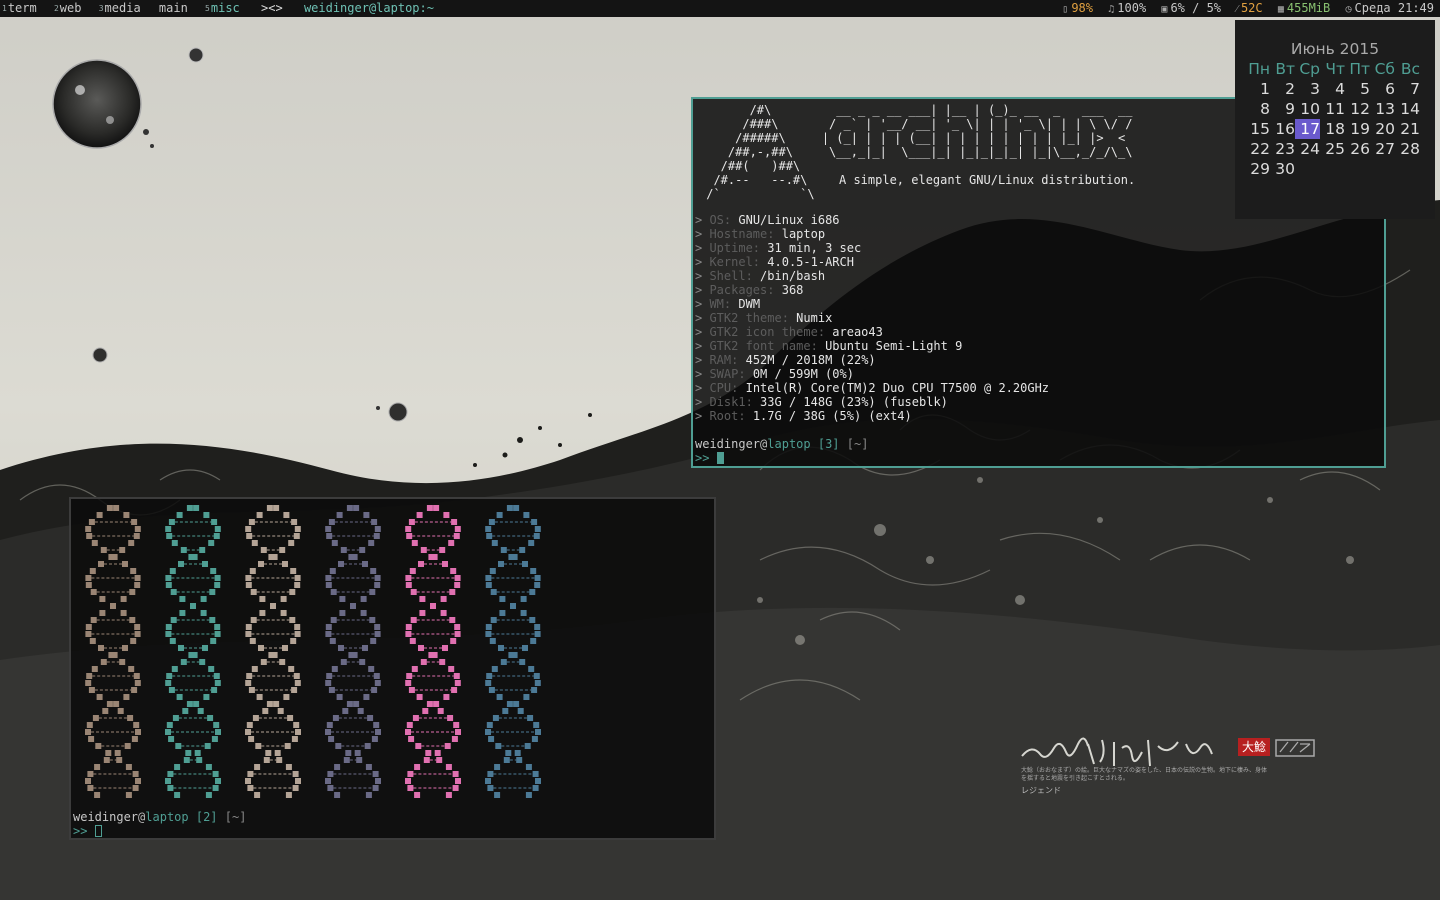 The width and height of the screenshot is (1440, 900). What do you see at coordinates (1254, 746) in the screenshot?
I see `stamp-text: 大鯰` at bounding box center [1254, 746].